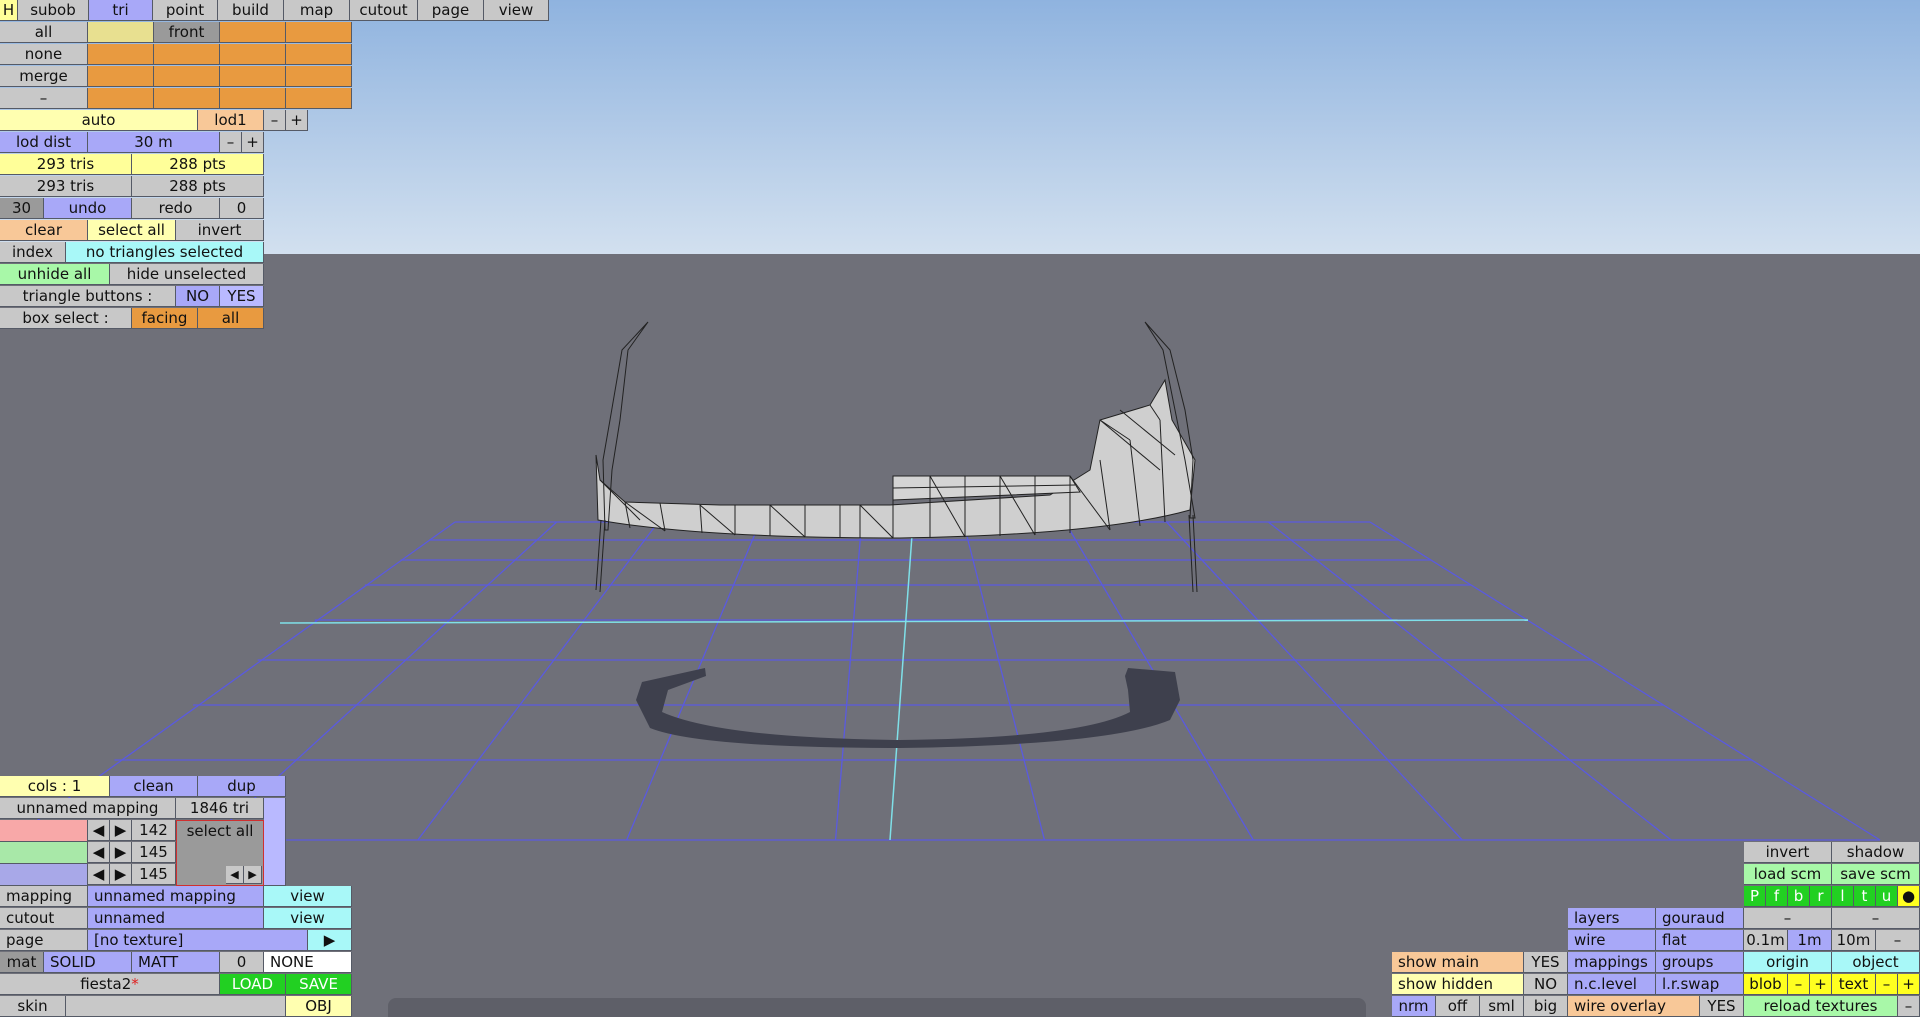  Describe the element at coordinates (1612, 918) in the screenshot. I see `layers-button: layers` at that location.